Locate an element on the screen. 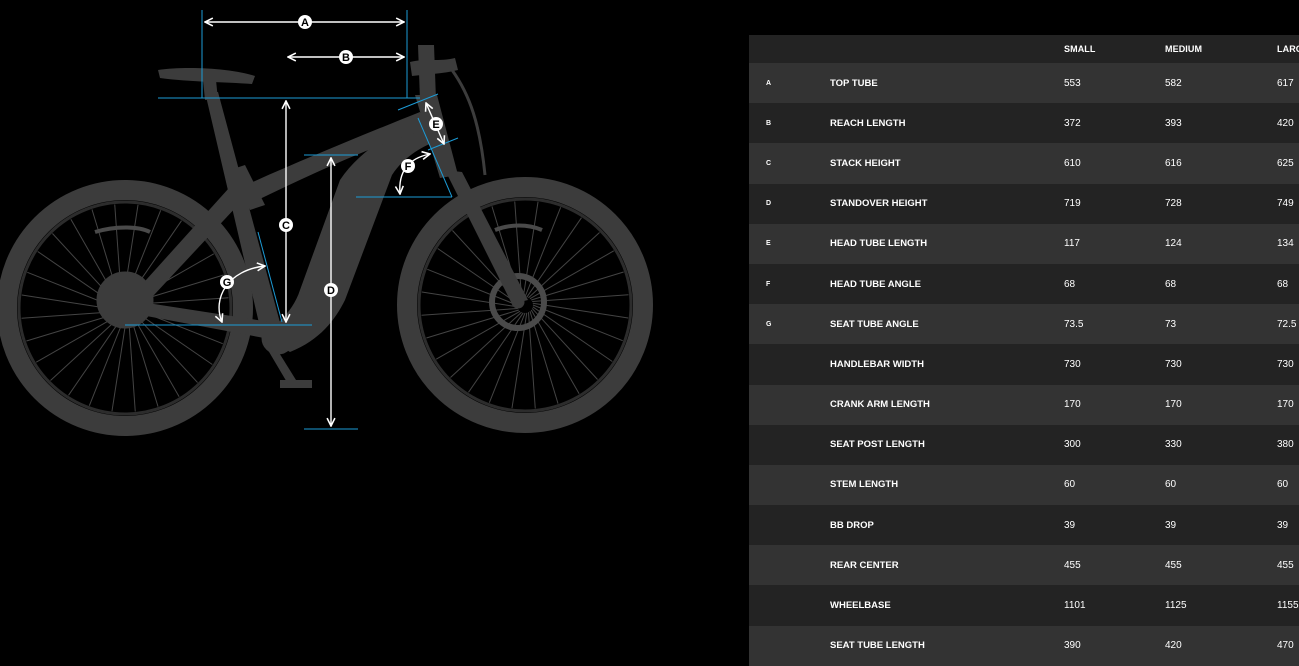 This screenshot has width=1299, height=666. svg-text: G is located at coordinates (227, 283).